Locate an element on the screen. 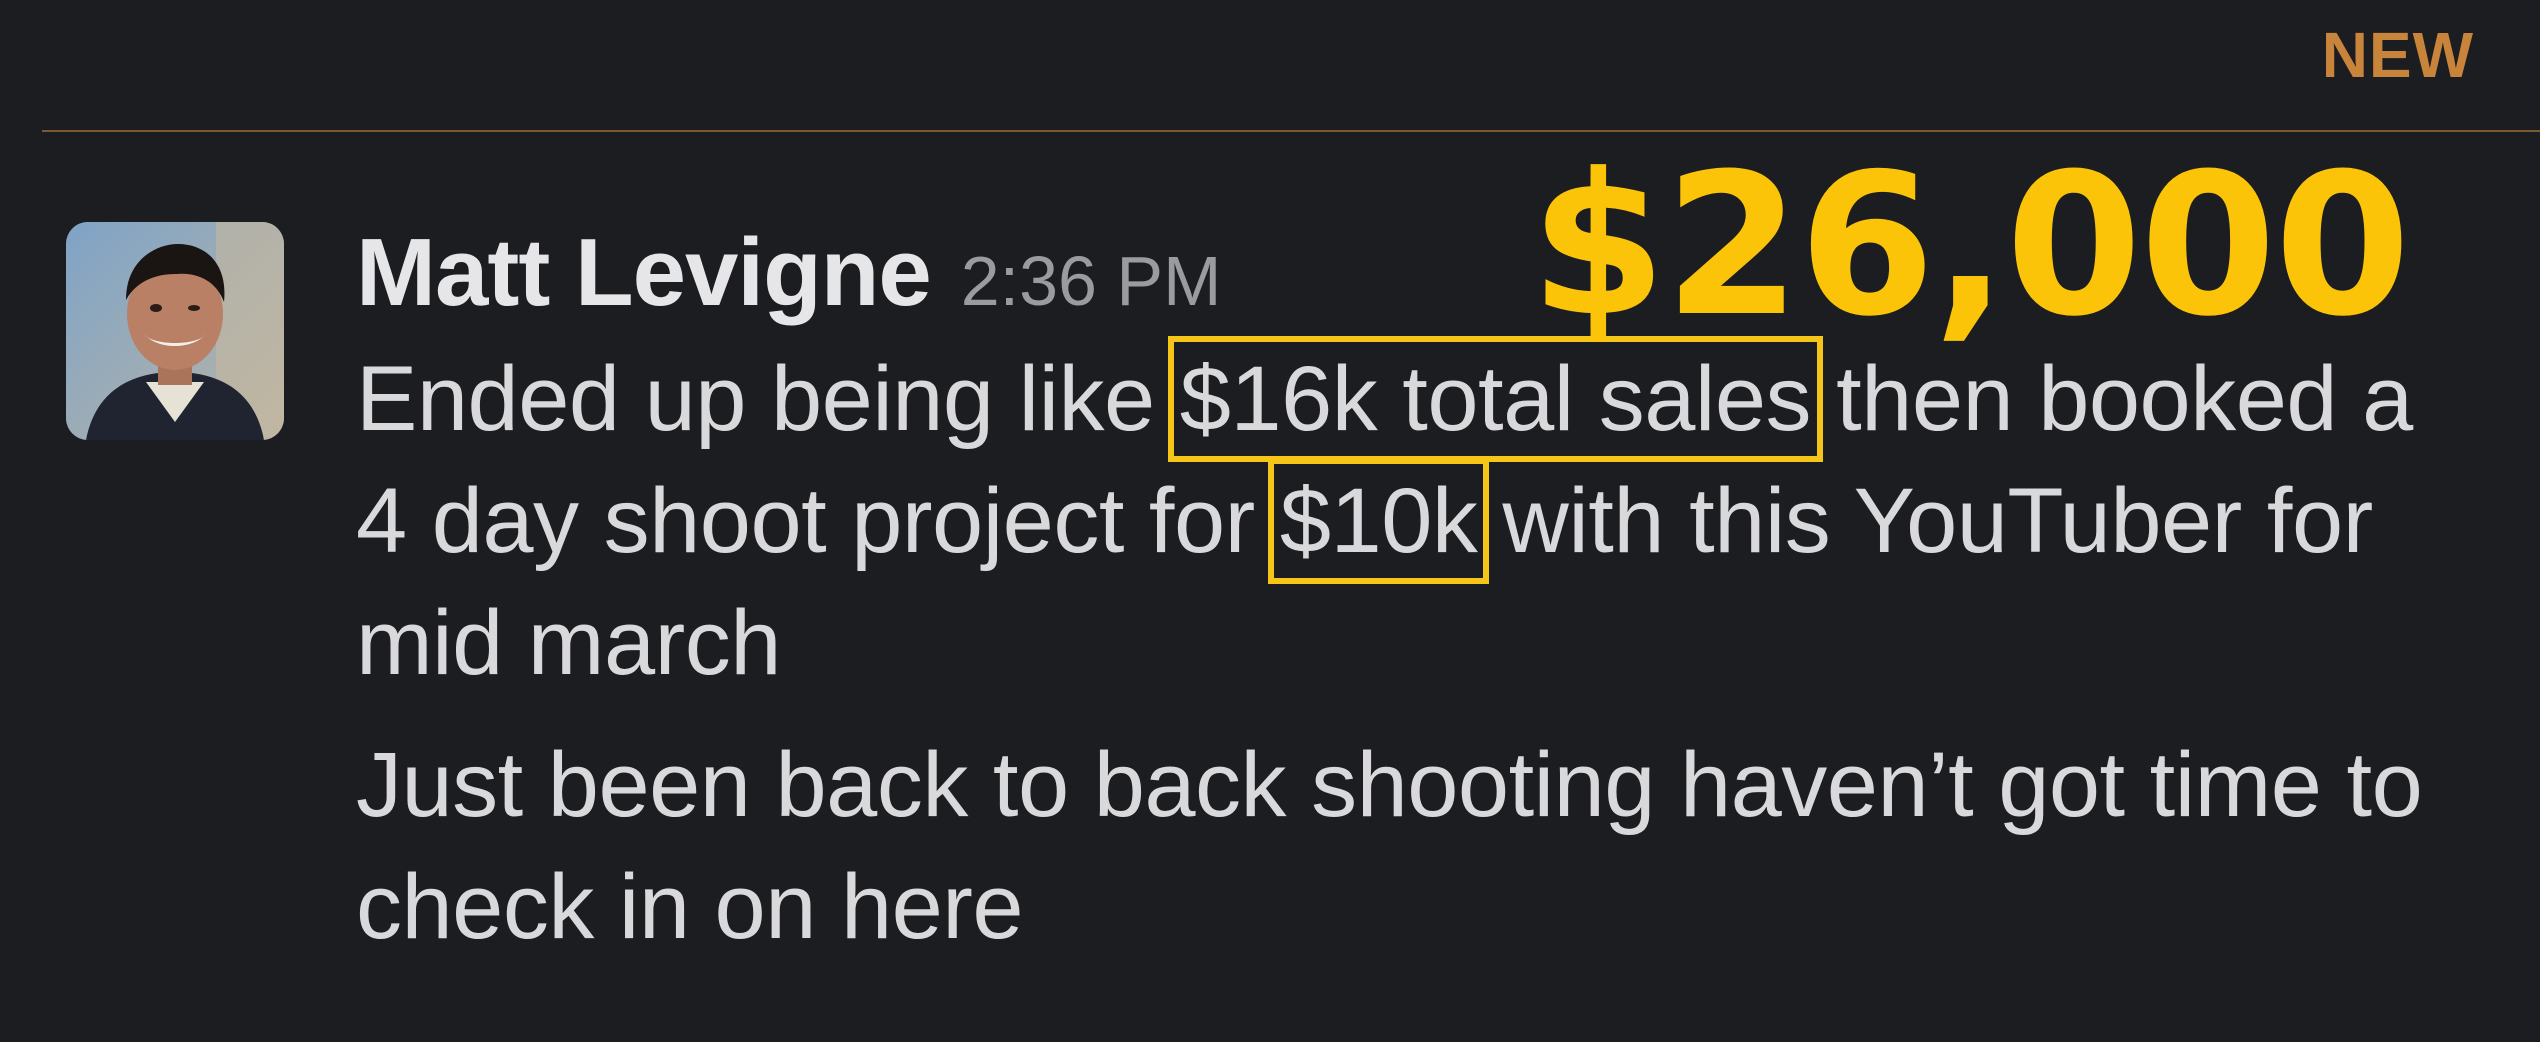 The height and width of the screenshot is (1042, 2540). highlight-total-sales: $16k total sales is located at coordinates (1495, 399).